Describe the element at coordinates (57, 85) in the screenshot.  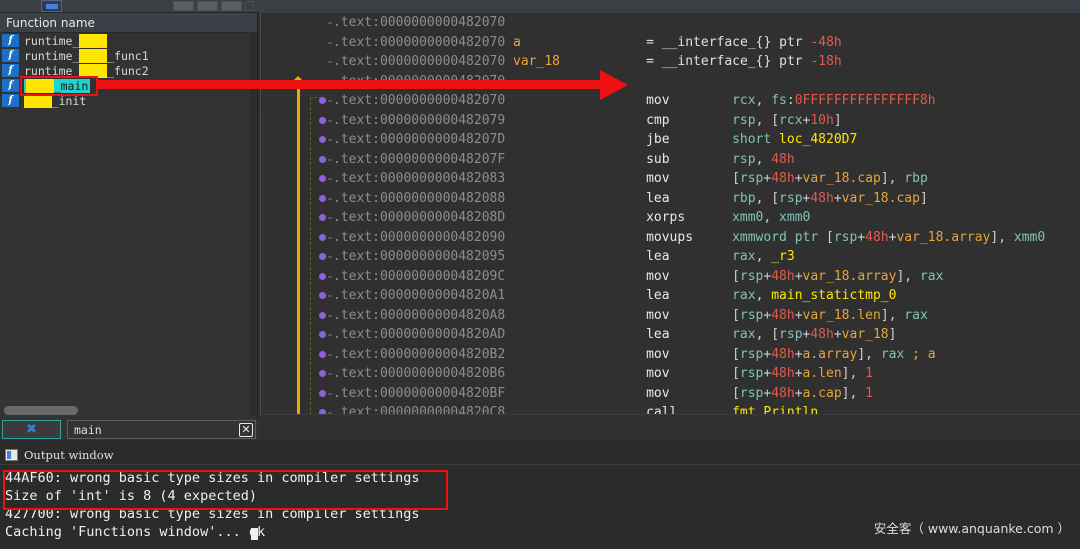
I see `function-name-label: main_main` at that location.